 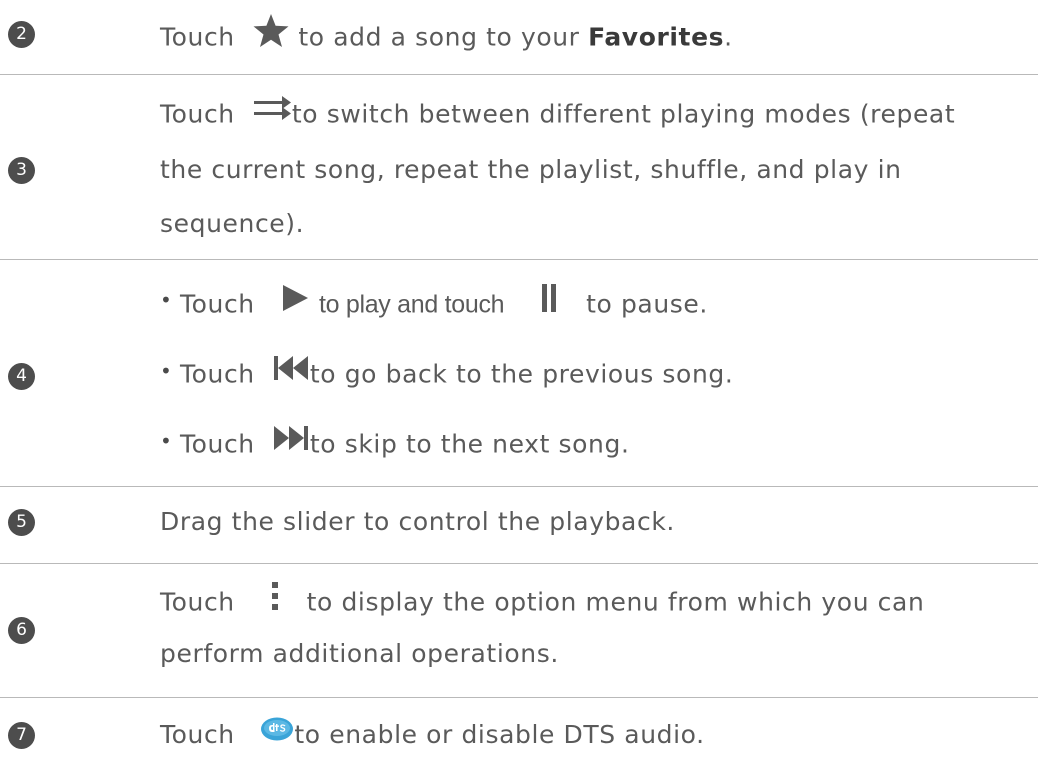 What do you see at coordinates (647, 304) in the screenshot?
I see `step-4-pause-desc: to pause.` at bounding box center [647, 304].